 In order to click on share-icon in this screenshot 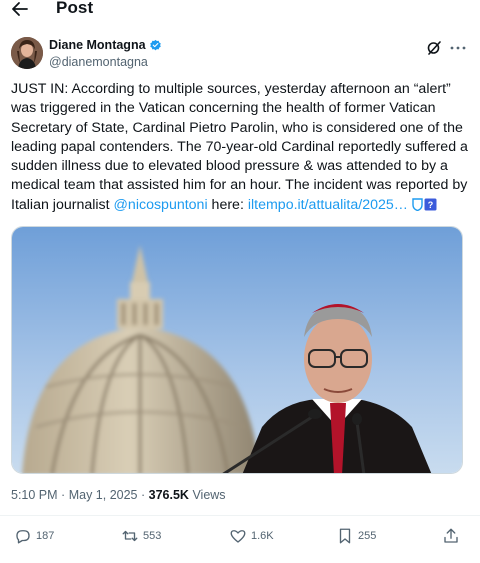, I will do `click(451, 535)`.